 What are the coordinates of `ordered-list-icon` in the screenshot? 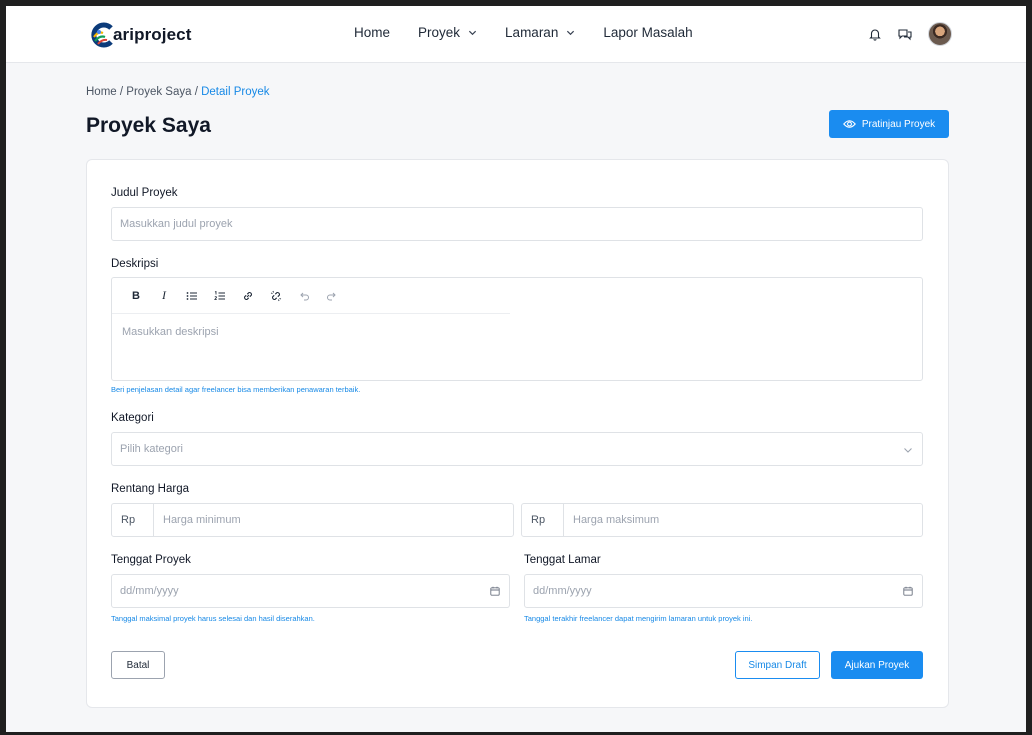 It's located at (220, 296).